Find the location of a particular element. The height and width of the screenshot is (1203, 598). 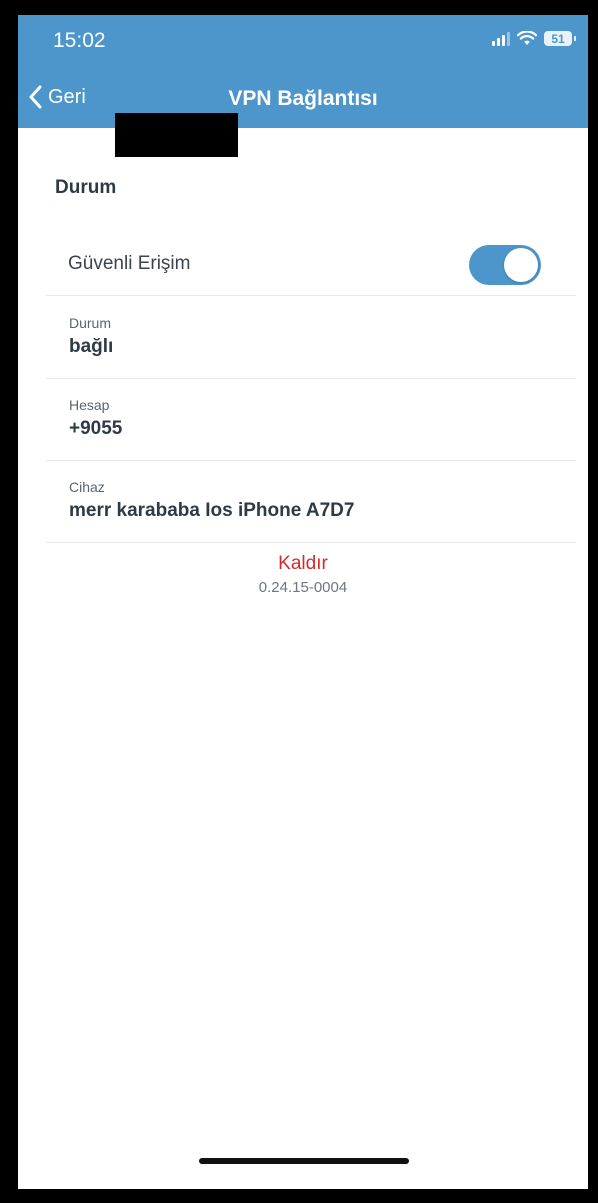

info-label: Hesap is located at coordinates (89, 405).